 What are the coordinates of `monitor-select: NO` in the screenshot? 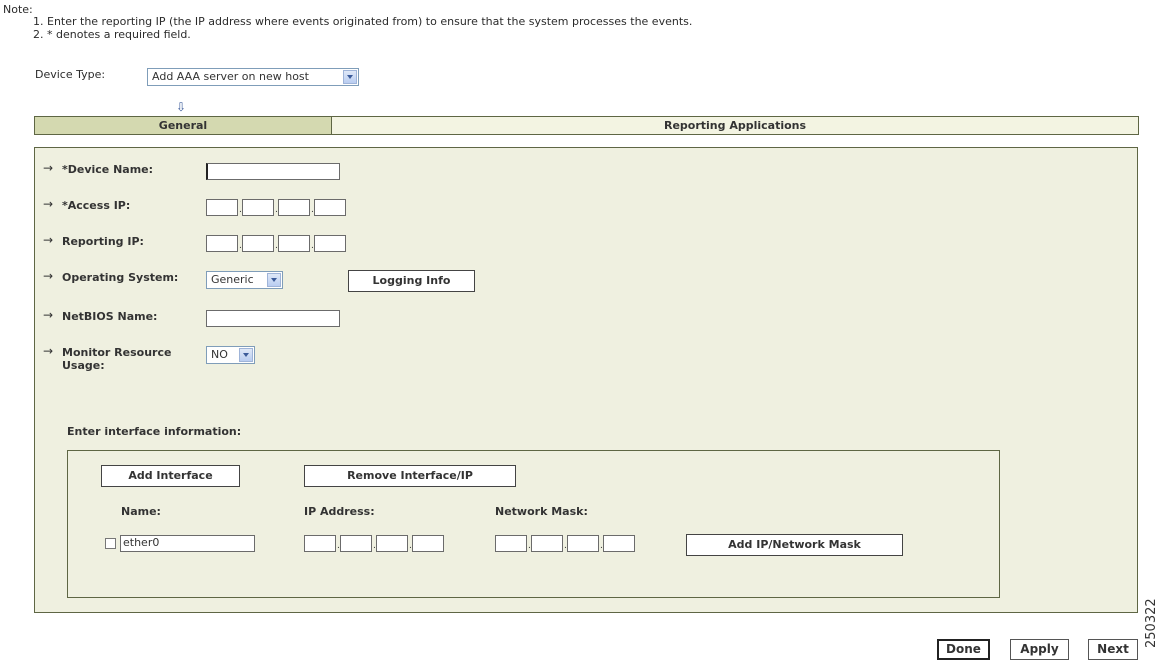 It's located at (230, 355).